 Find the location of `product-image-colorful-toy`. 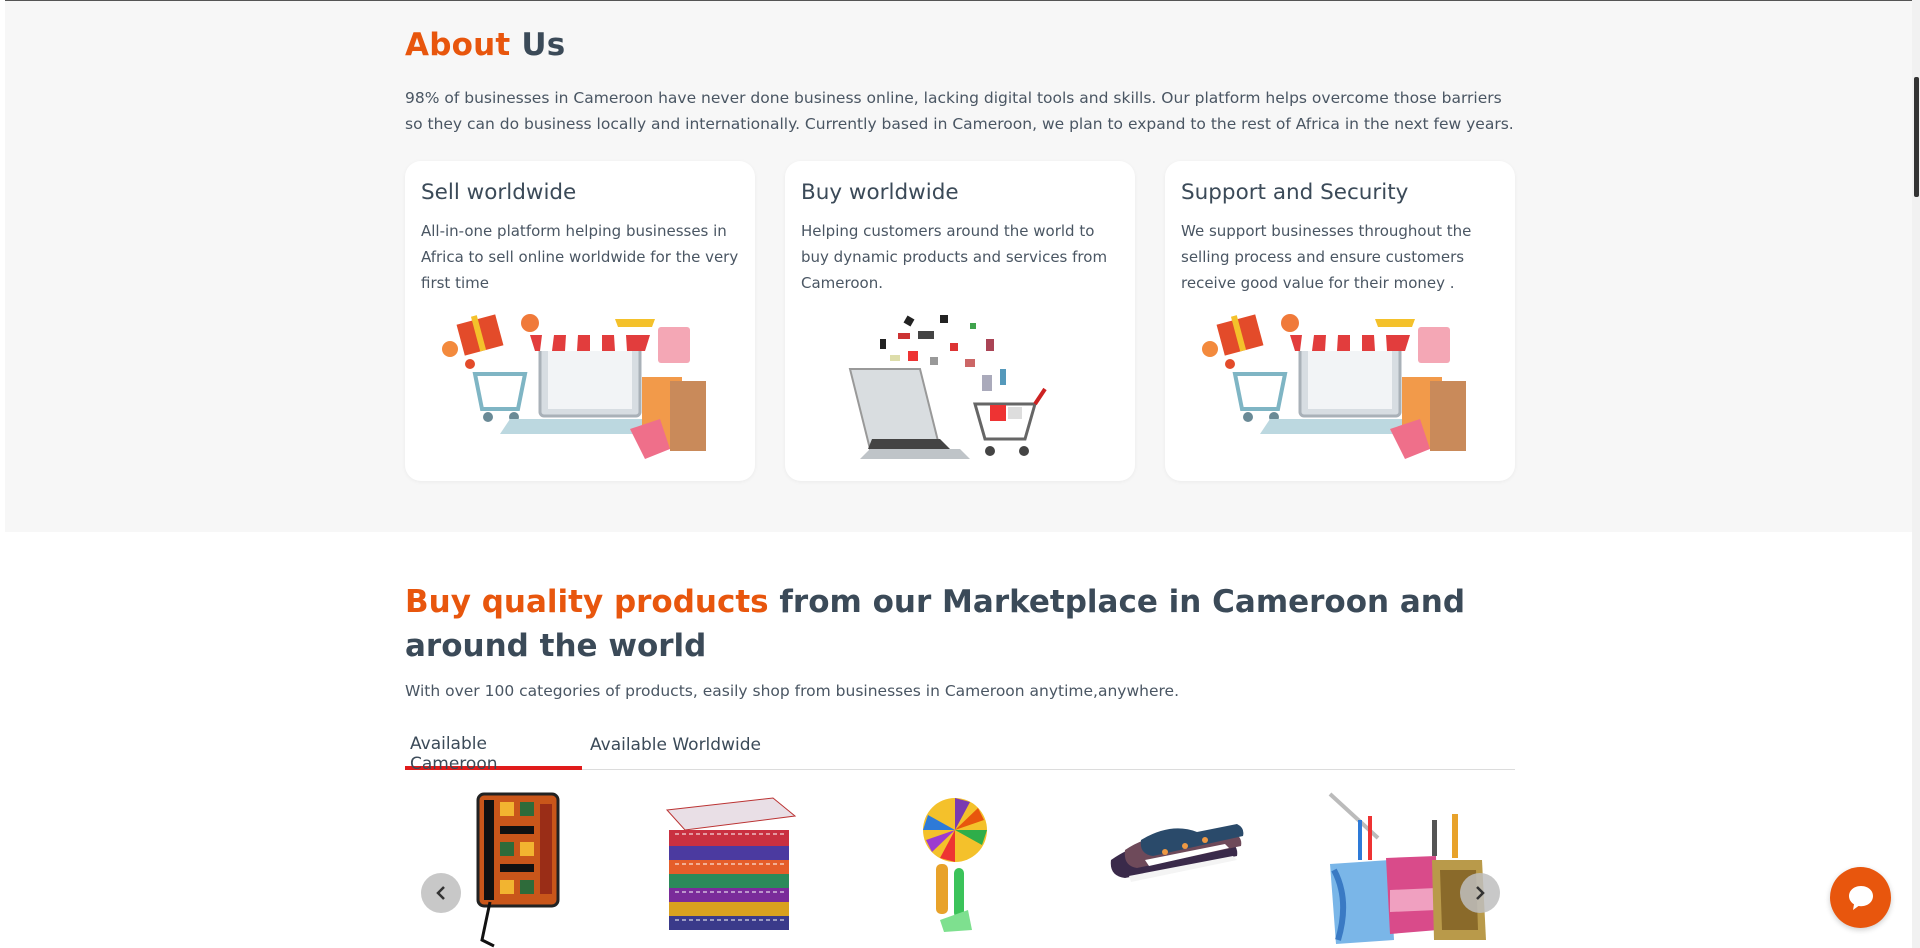

product-image-colorful-toy is located at coordinates (955, 862).